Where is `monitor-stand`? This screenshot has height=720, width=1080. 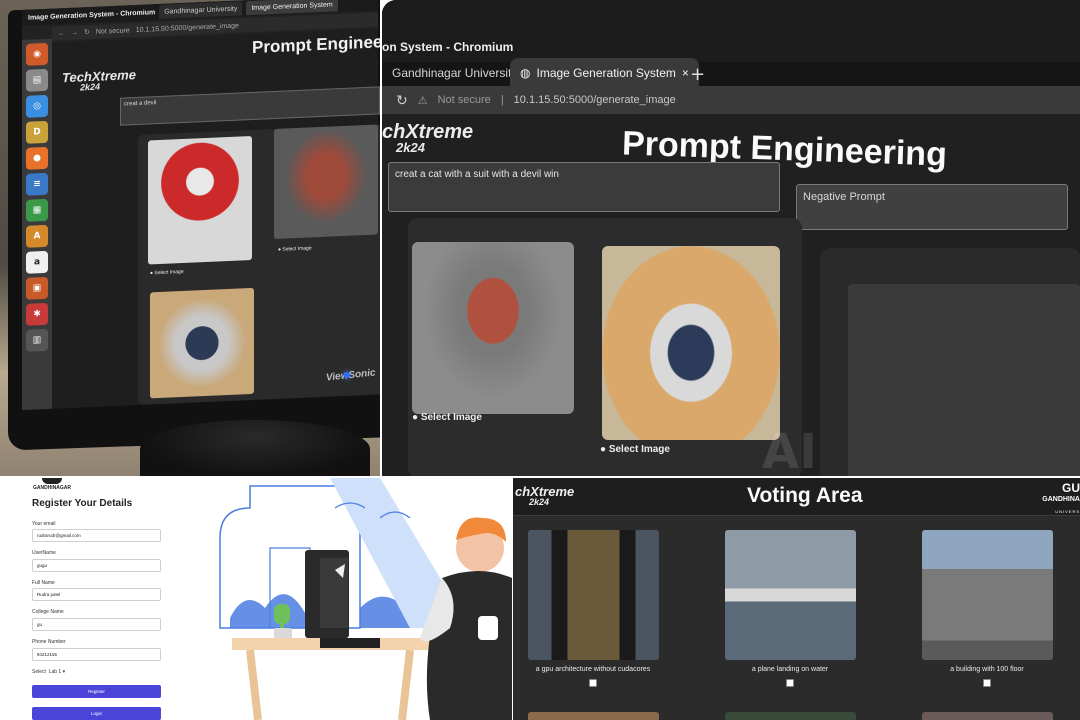 monitor-stand is located at coordinates (255, 449).